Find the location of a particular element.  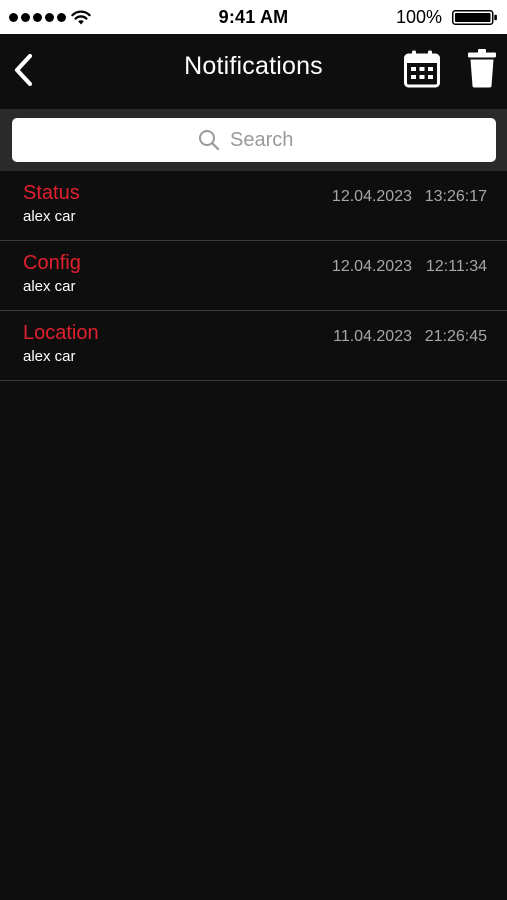

notification-time: 13:26:17 is located at coordinates (455, 196).